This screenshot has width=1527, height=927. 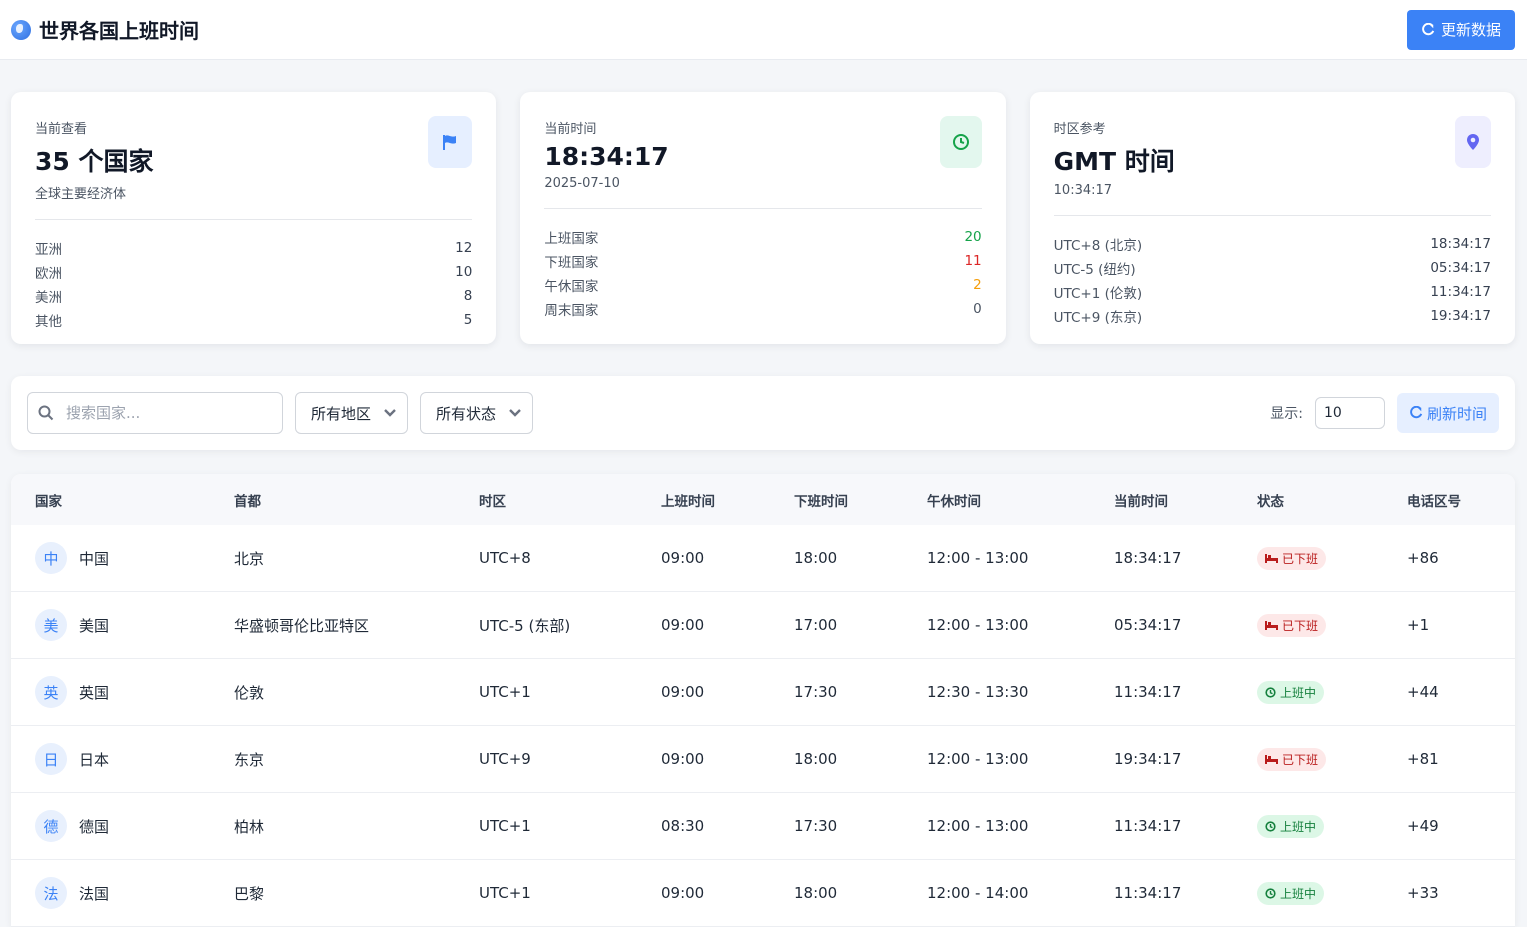 What do you see at coordinates (253, 272) in the screenshot?
I see `region-row-europe: 欧洲 10` at bounding box center [253, 272].